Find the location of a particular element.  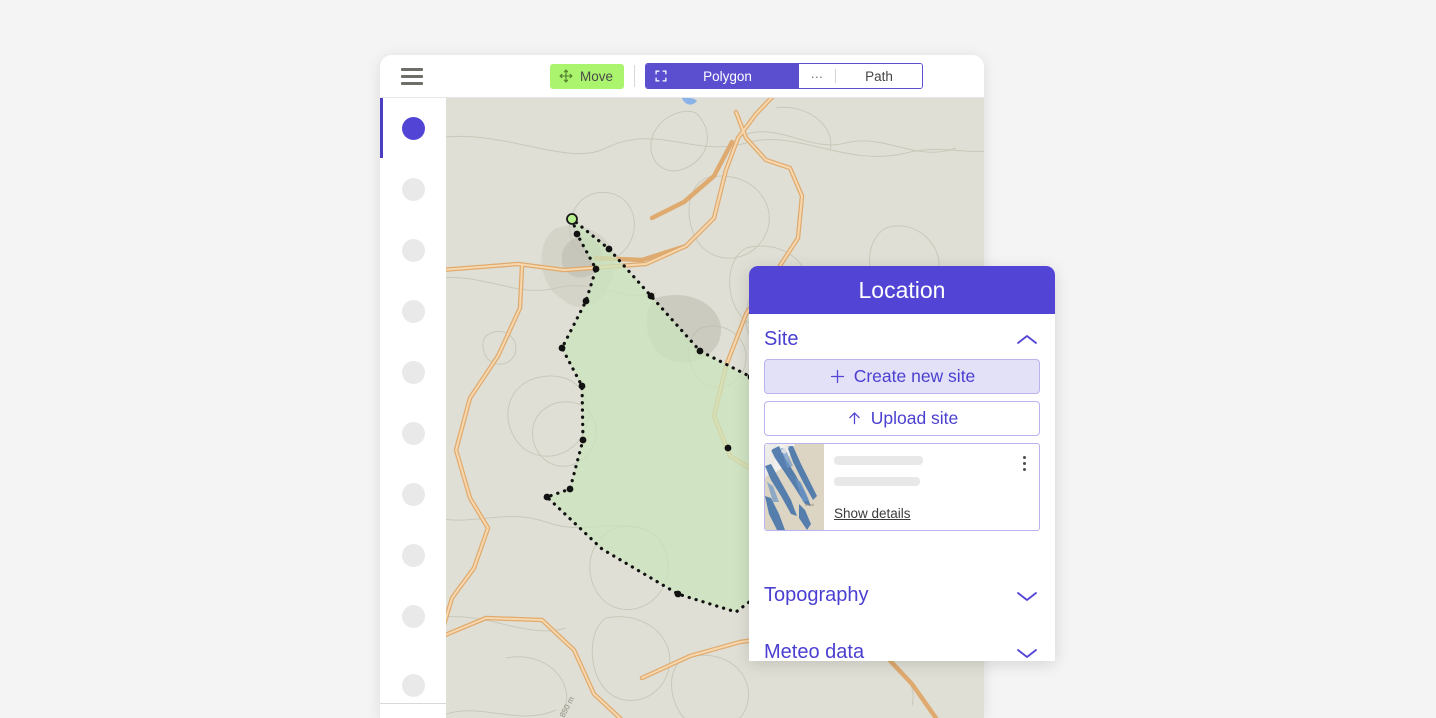

section-title-topography: Topography is located at coordinates (816, 595).